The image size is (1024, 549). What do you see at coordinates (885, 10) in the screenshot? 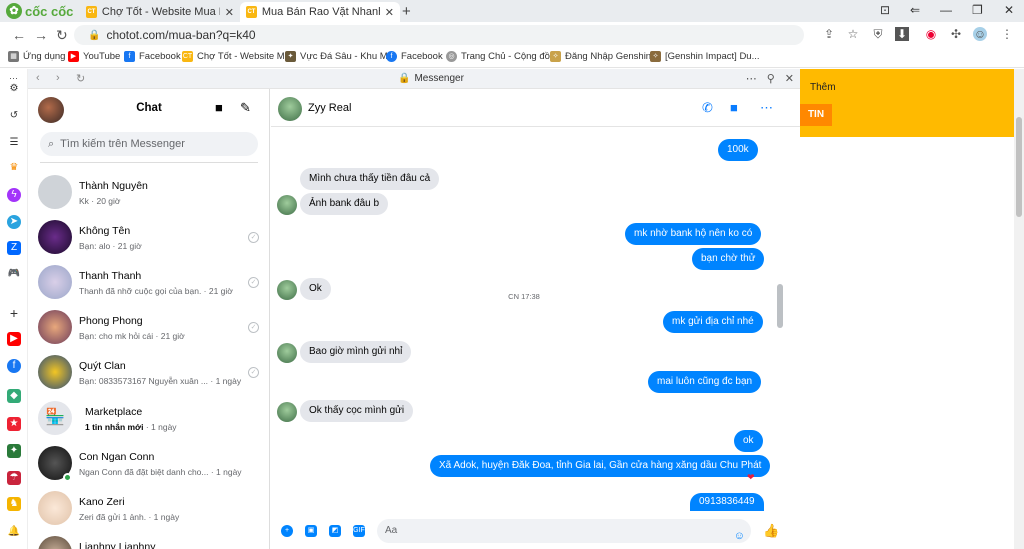
I see `tab-search-icon: ⊡` at bounding box center [885, 10].